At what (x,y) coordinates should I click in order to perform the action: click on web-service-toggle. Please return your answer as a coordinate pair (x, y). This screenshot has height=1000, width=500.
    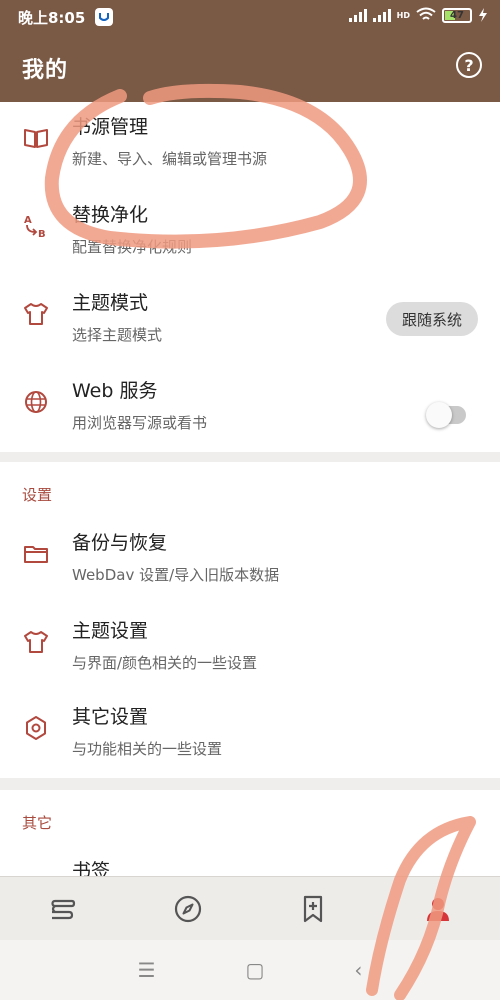
    Looking at the image, I should click on (446, 415).